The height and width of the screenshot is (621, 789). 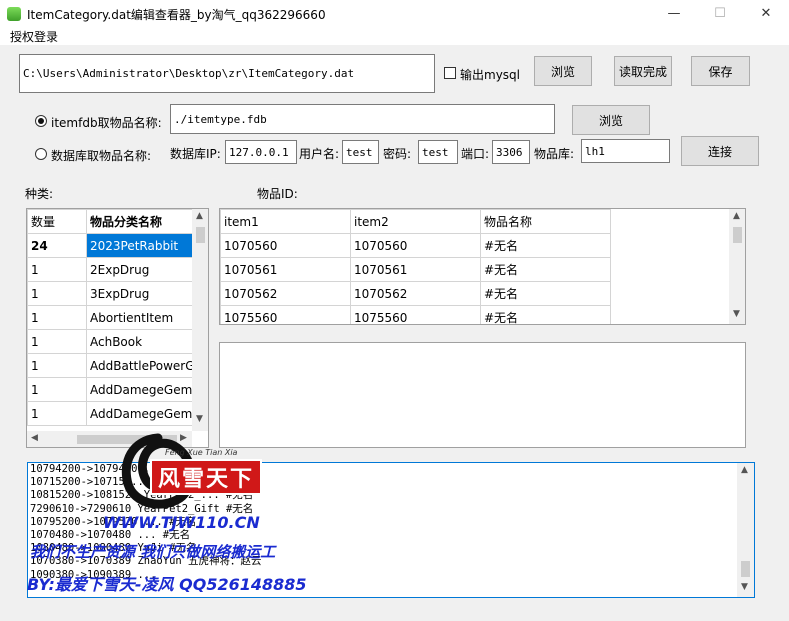 What do you see at coordinates (438, 152) in the screenshot?
I see `db-password-input: test` at bounding box center [438, 152].